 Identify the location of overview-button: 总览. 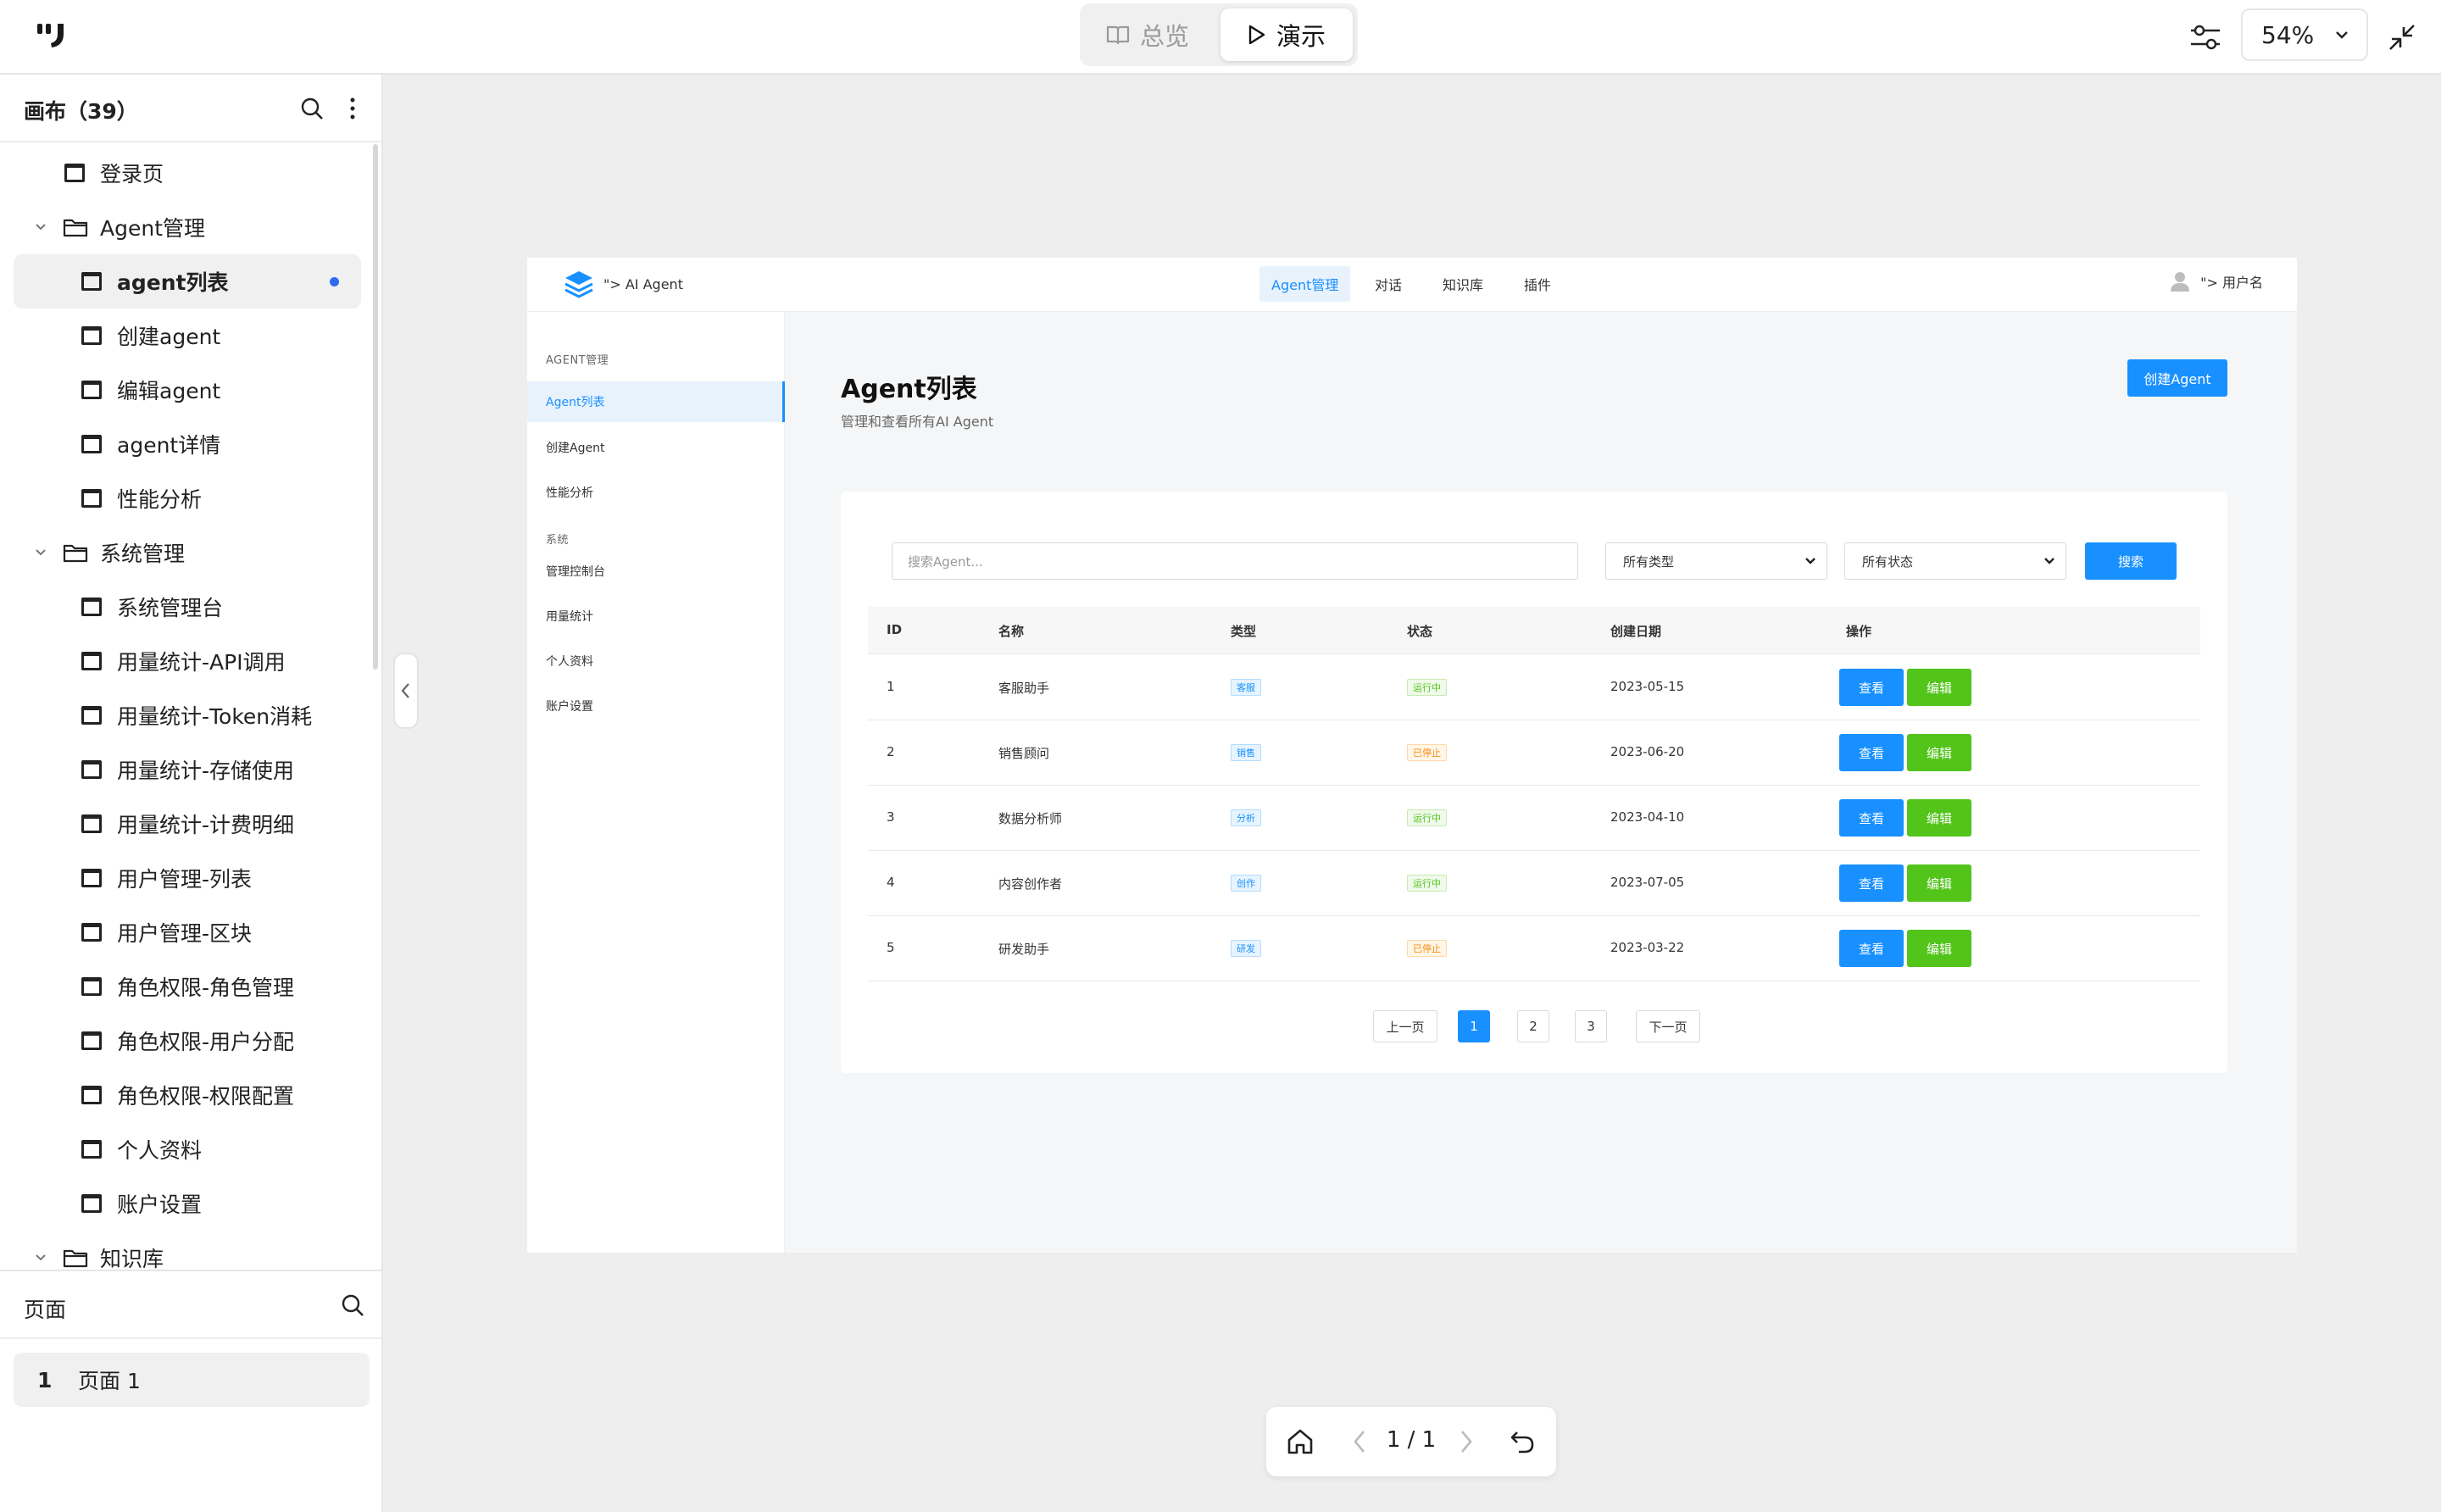
(1148, 34).